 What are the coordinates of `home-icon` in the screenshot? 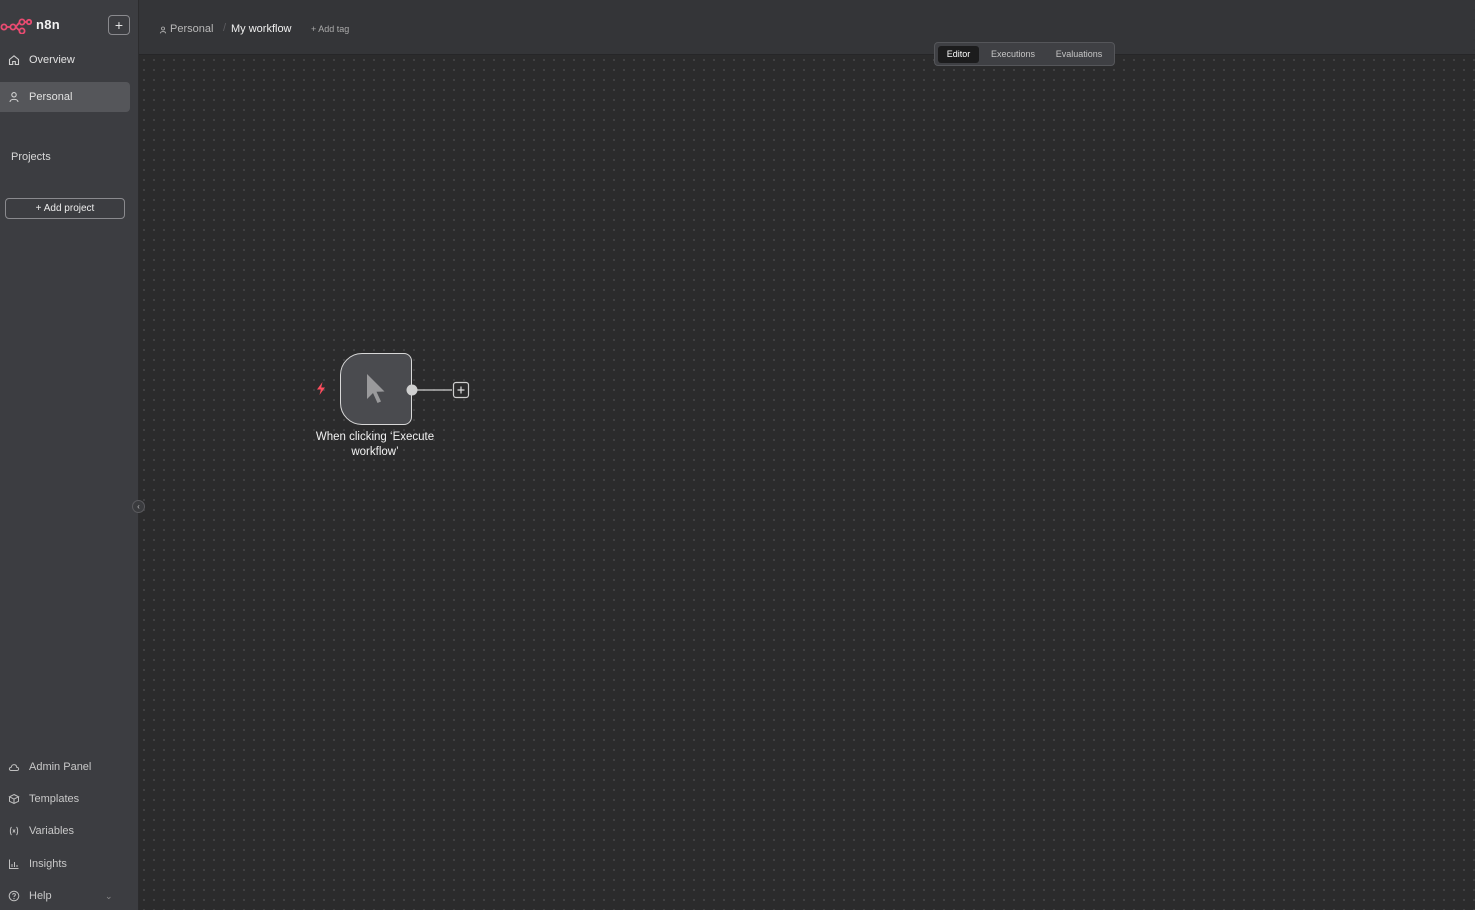 It's located at (14, 60).